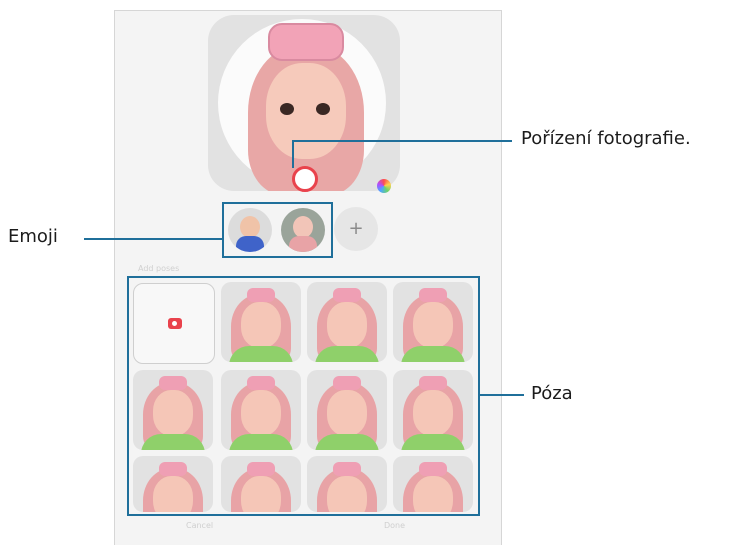 This screenshot has height=545, width=755. I want to click on color-palette-icon, so click(384, 186).